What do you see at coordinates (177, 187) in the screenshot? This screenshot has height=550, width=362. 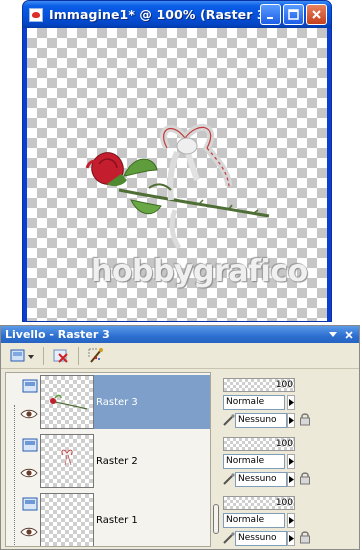 I see `rose-image` at bounding box center [177, 187].